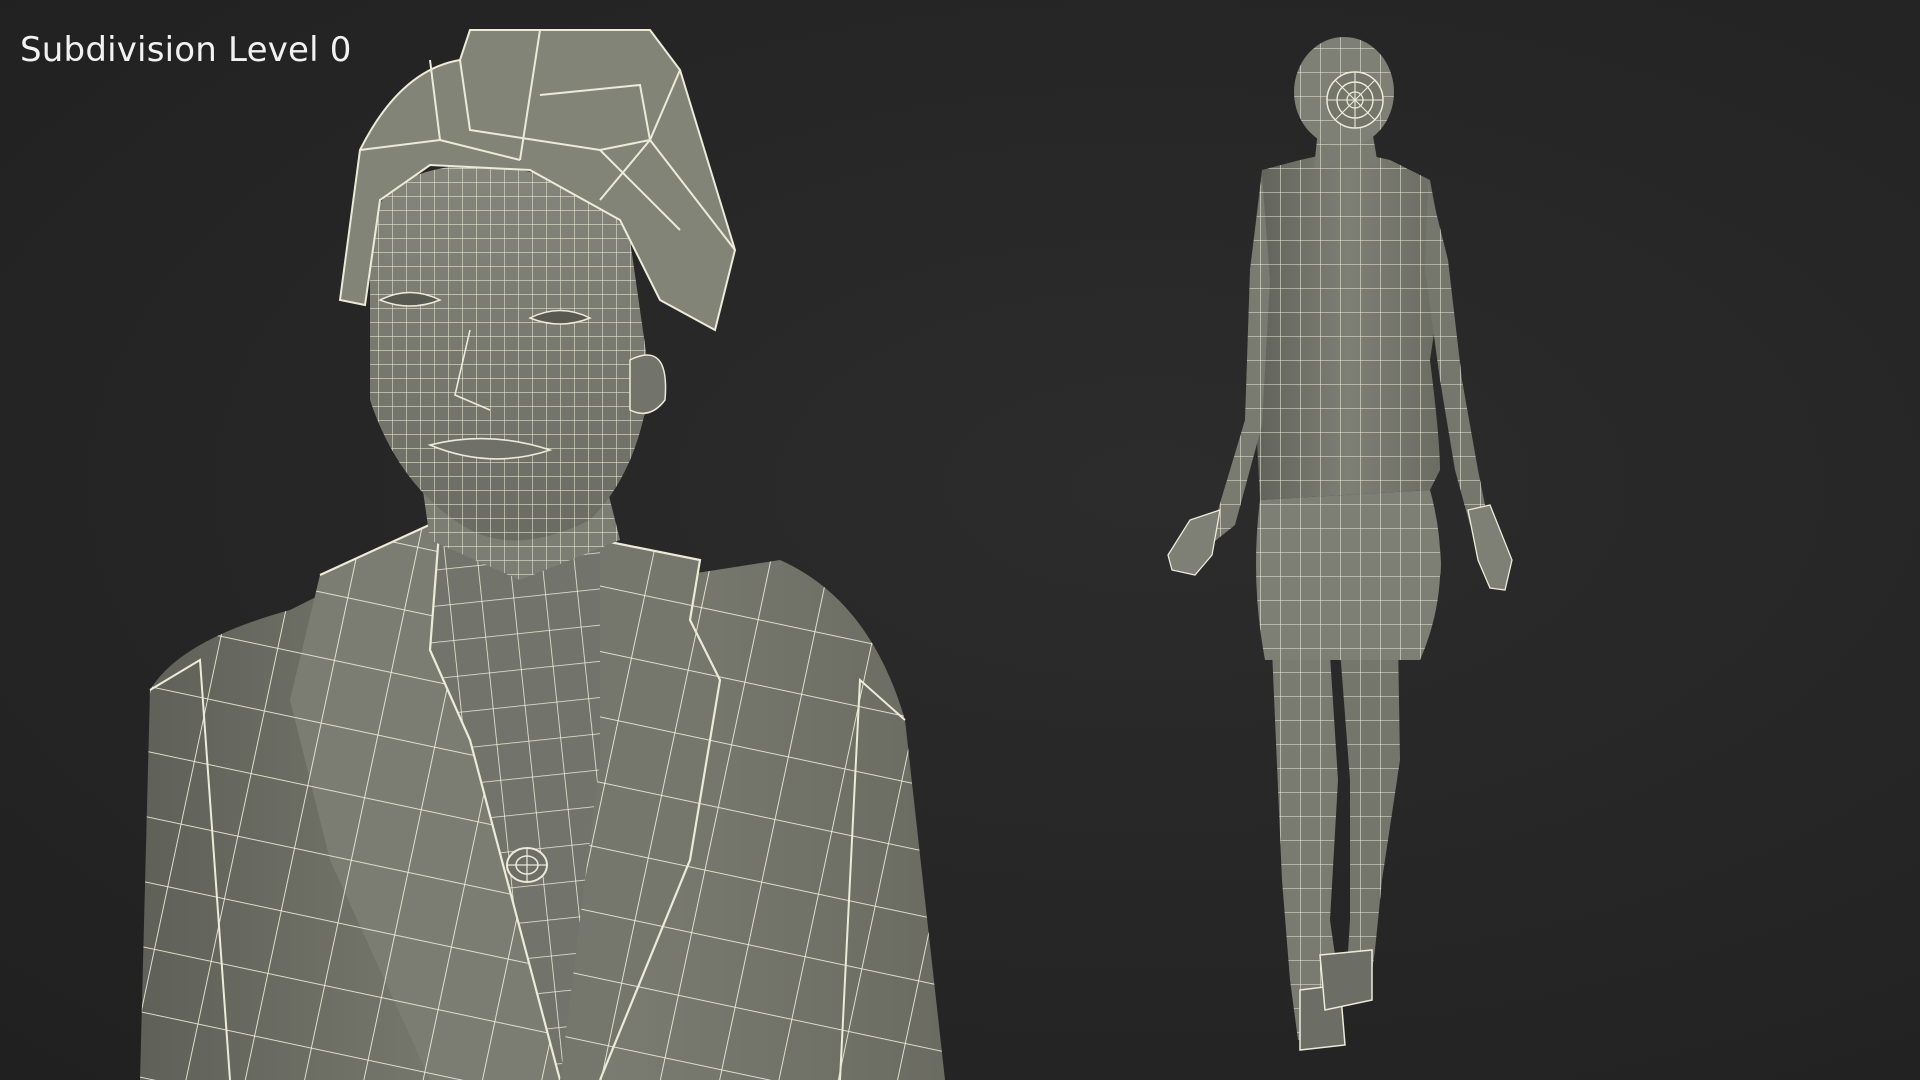  Describe the element at coordinates (1469, 385) in the screenshot. I see `right-arm-mesh` at that location.